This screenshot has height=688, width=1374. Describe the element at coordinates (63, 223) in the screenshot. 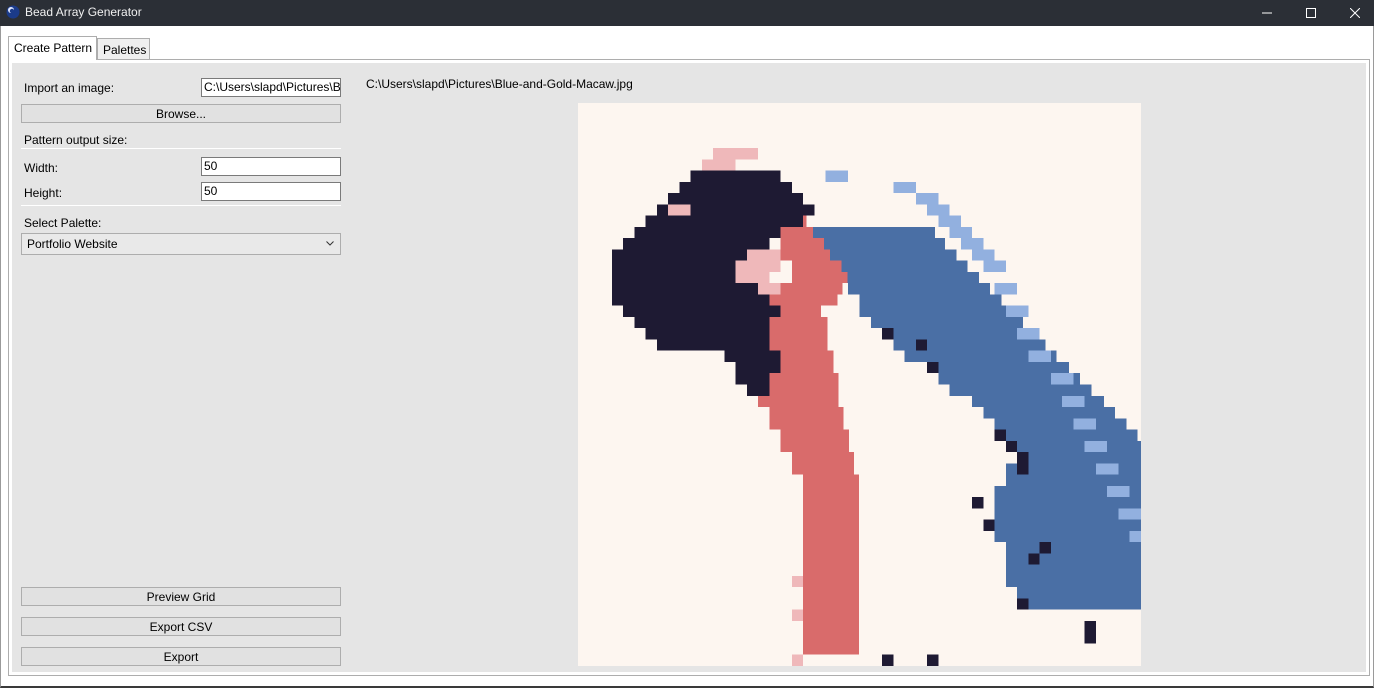

I see `palette-label: Select Palette:` at that location.